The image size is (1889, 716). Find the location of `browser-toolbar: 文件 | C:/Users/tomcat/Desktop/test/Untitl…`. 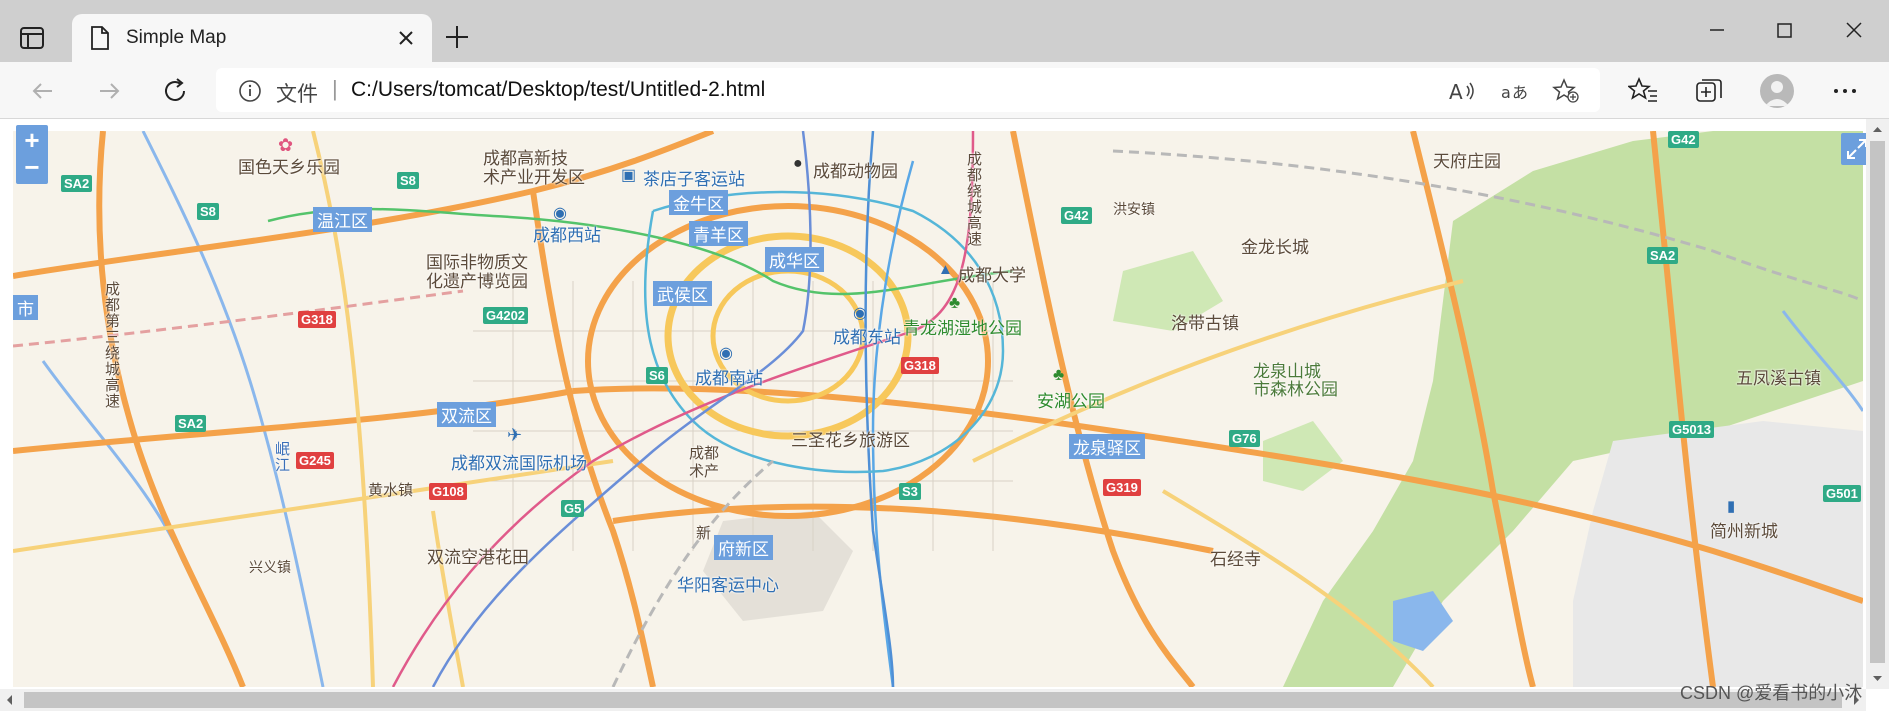

browser-toolbar: 文件 | C:/Users/tomcat/Desktop/test/Untitl… is located at coordinates (944, 90).